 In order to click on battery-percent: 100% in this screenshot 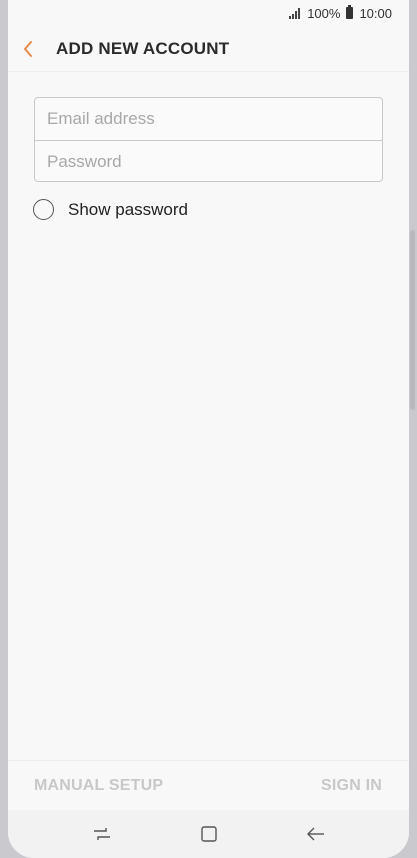, I will do `click(324, 13)`.